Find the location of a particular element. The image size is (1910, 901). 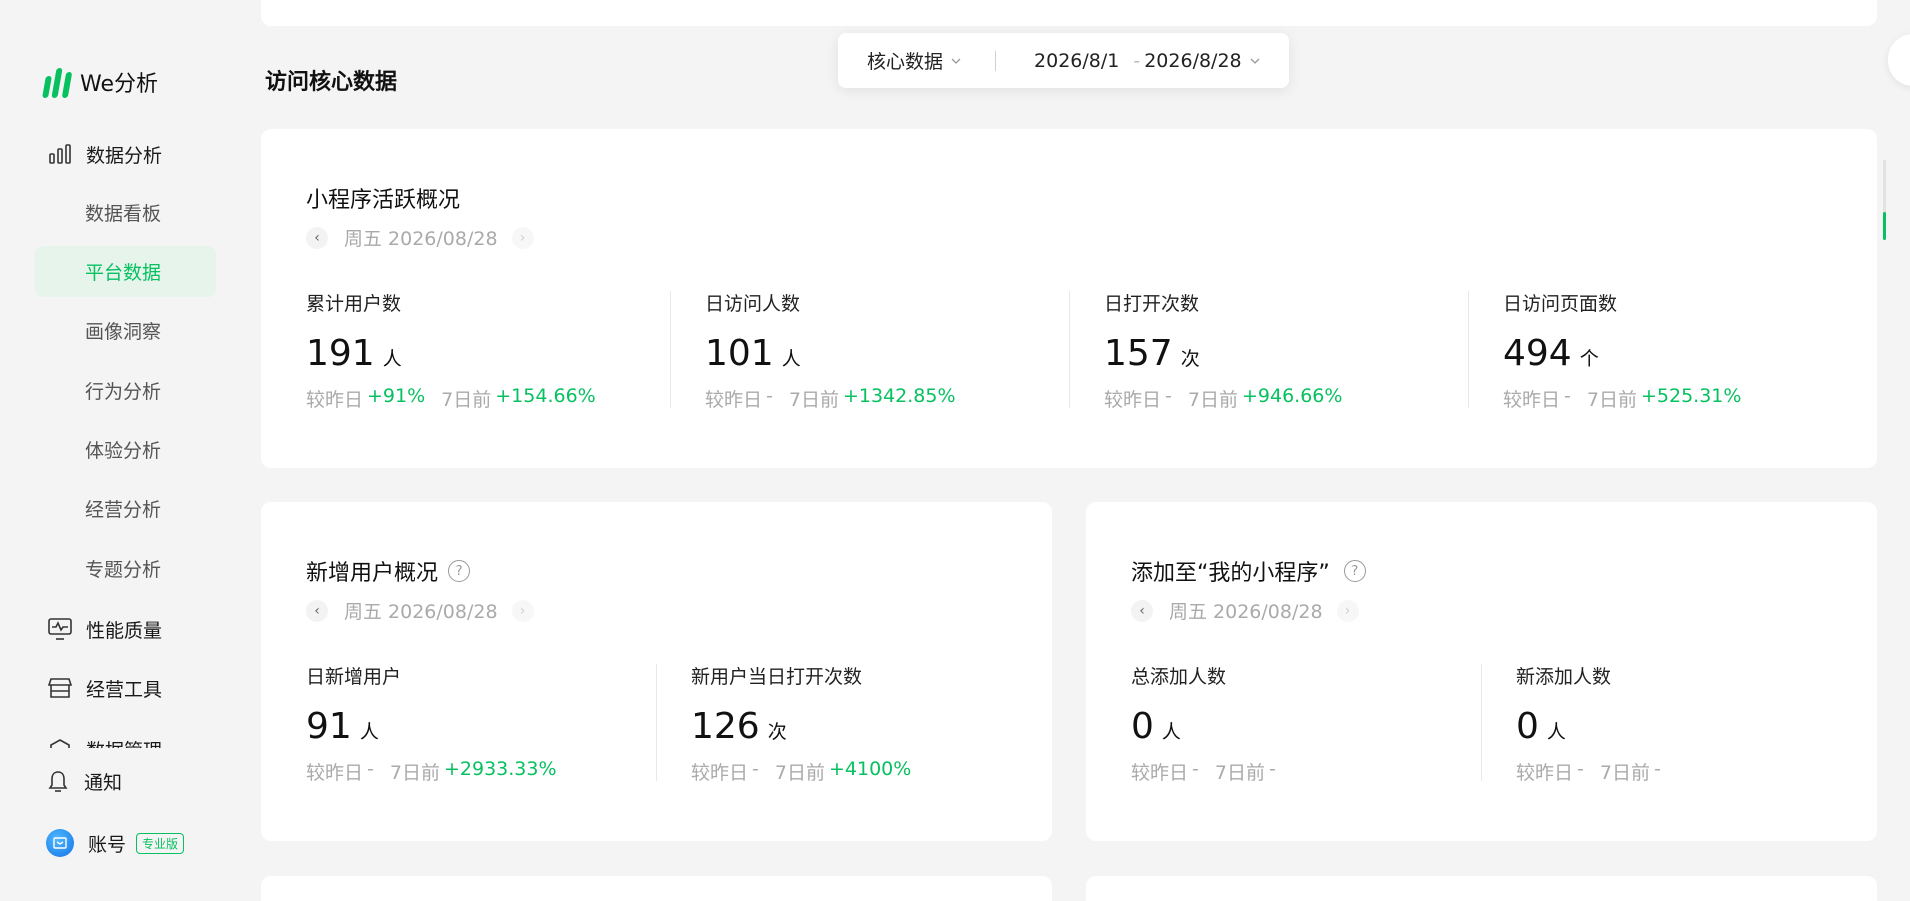

metric-label: 日新增用户 is located at coordinates (354, 677).